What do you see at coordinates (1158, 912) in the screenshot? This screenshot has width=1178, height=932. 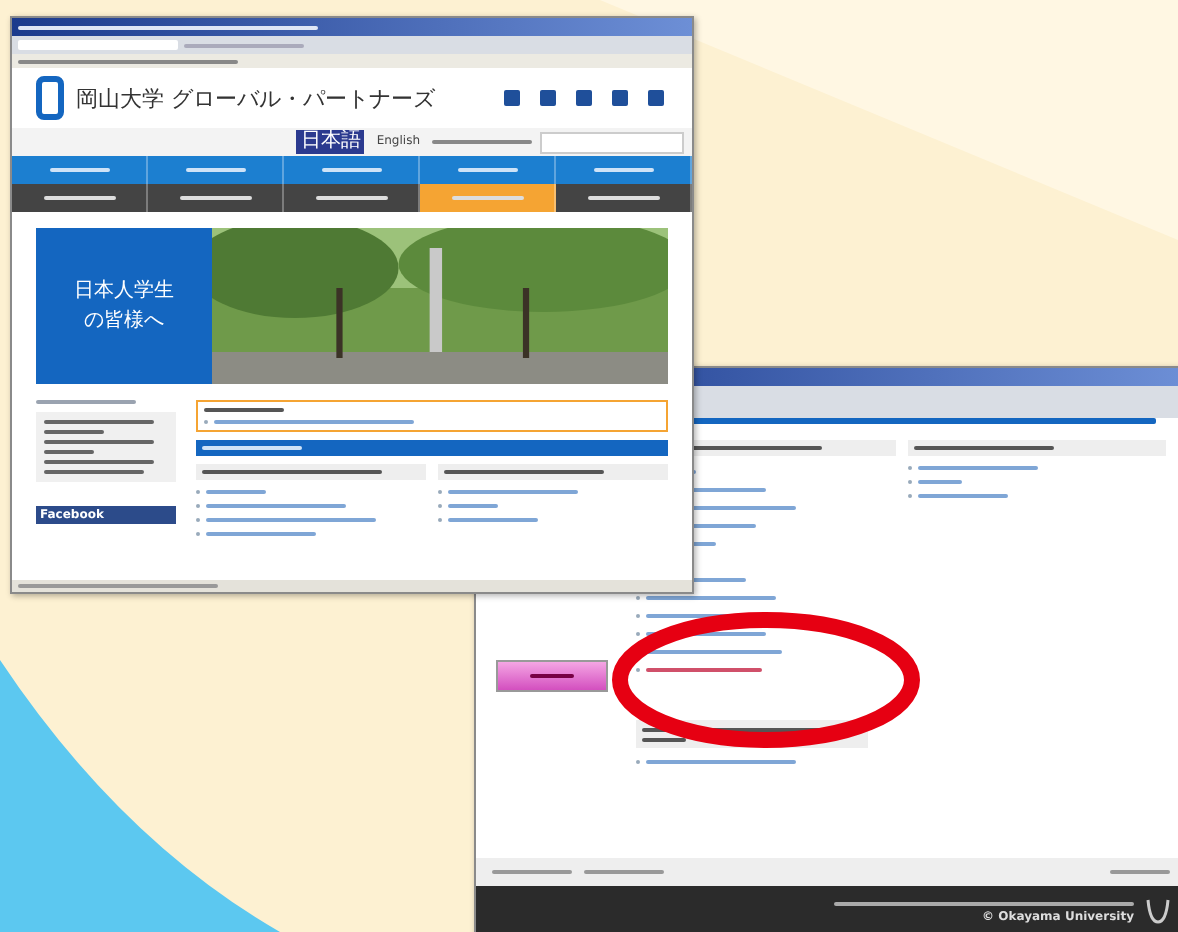 I see `crest-icon` at bounding box center [1158, 912].